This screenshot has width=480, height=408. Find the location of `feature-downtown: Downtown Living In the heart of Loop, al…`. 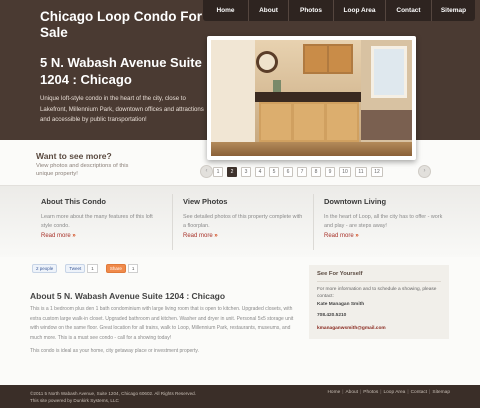

feature-downtown: Downtown Living In the heart of Loop, al… is located at coordinates (384, 218).